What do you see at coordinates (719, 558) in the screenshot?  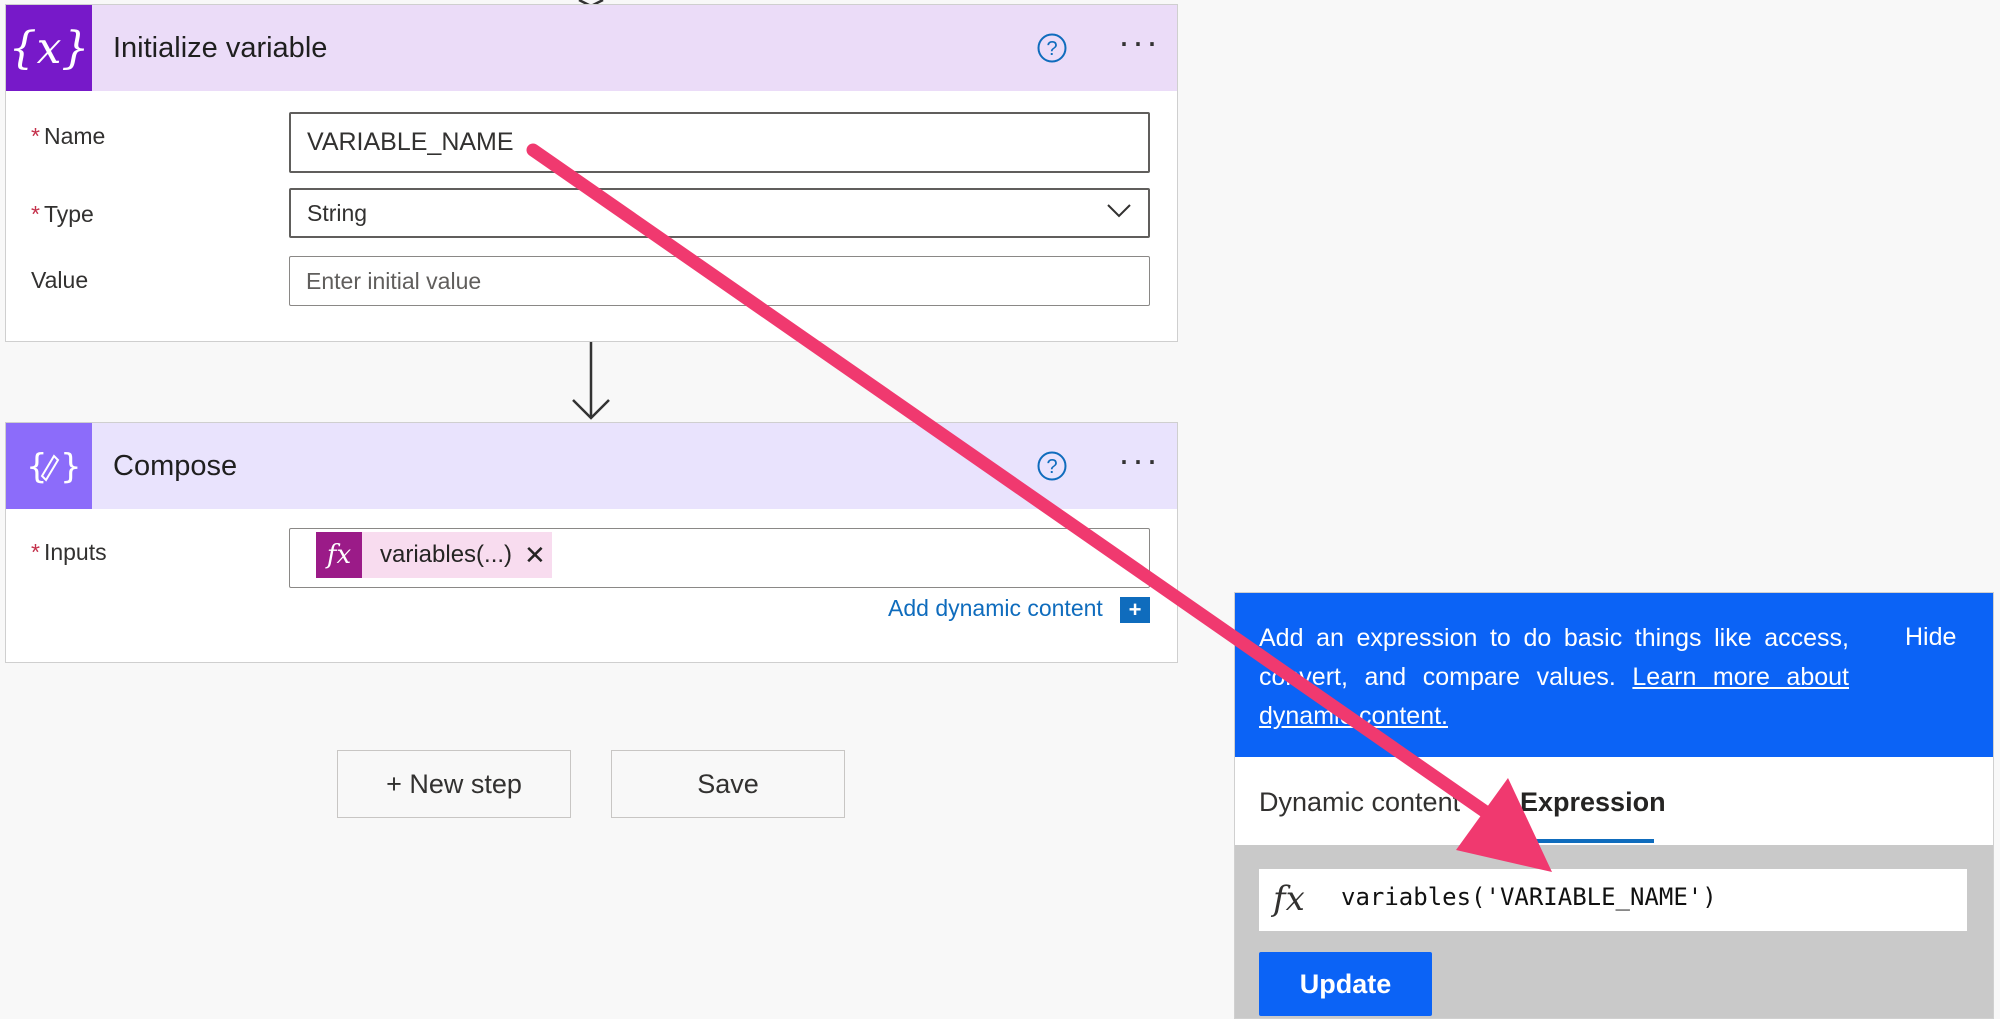 I see `inputs-field: fx variables(...) ✕` at bounding box center [719, 558].